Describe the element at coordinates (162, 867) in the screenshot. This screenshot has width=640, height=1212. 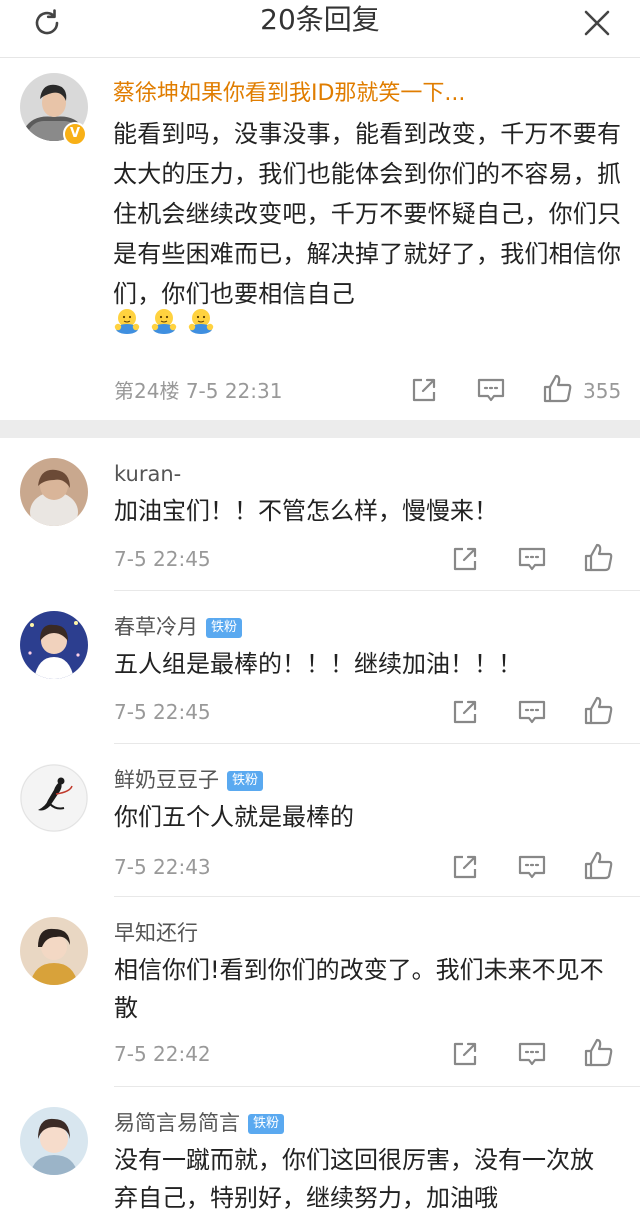
I see `reply-time: 7-5 22:43` at that location.